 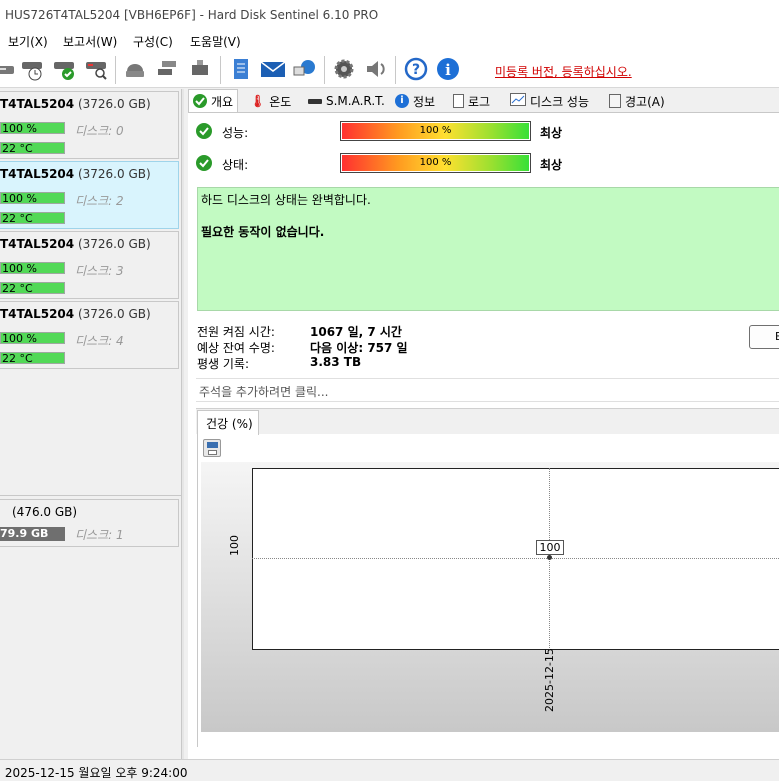 What do you see at coordinates (415, 101) in the screenshot?
I see `tab-info: i 정보` at bounding box center [415, 101].